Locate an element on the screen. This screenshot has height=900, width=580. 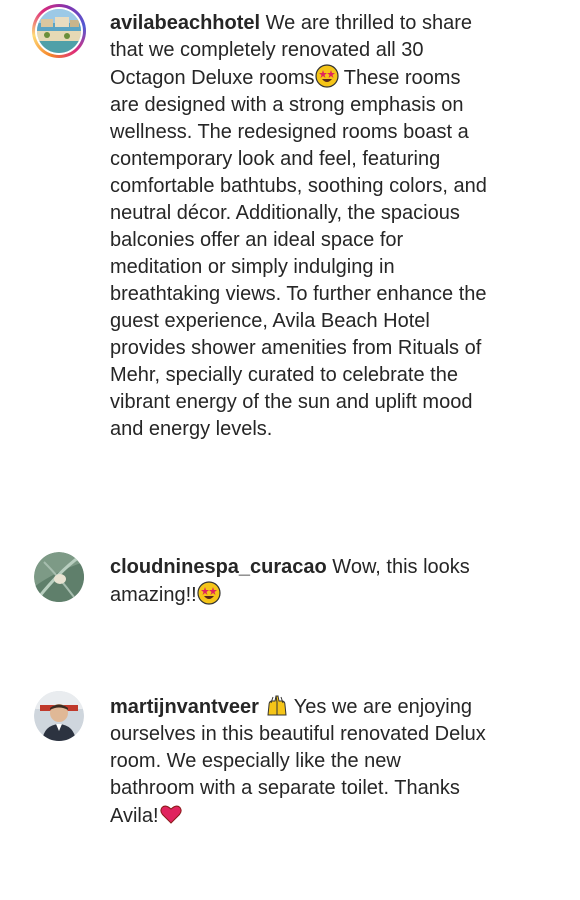
avatar-cloudninespa-curacao is located at coordinates (59, 579).